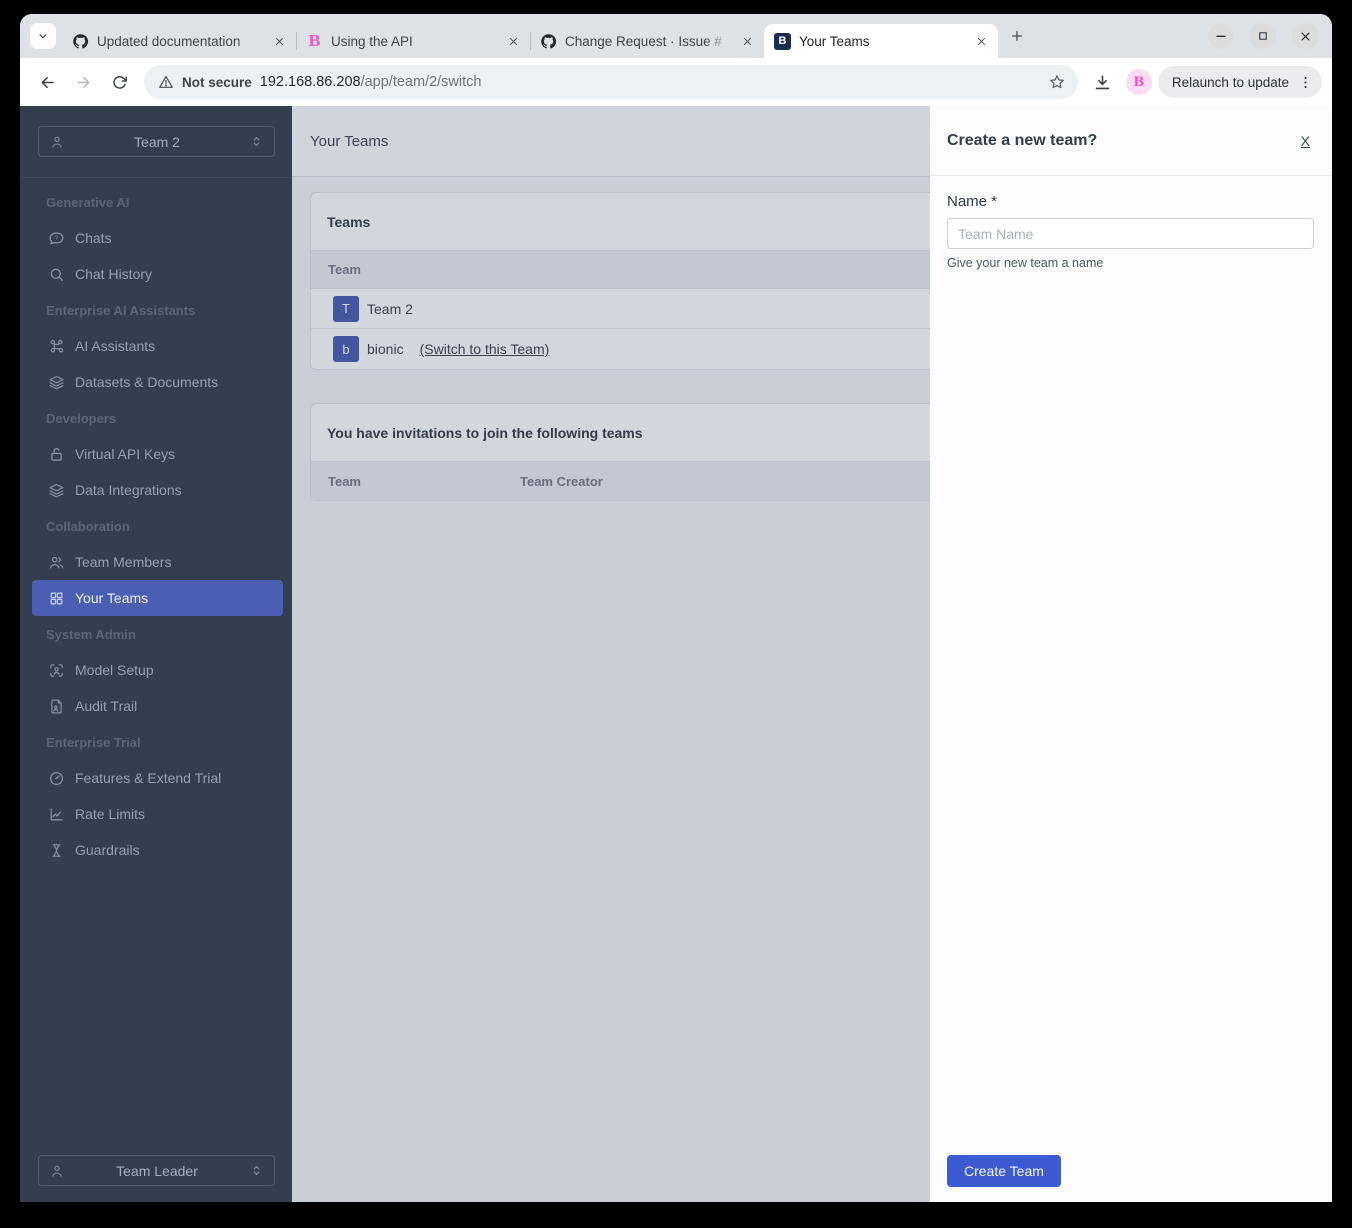  What do you see at coordinates (561, 481) in the screenshot?
I see `column-team-creator: Team Creator` at bounding box center [561, 481].